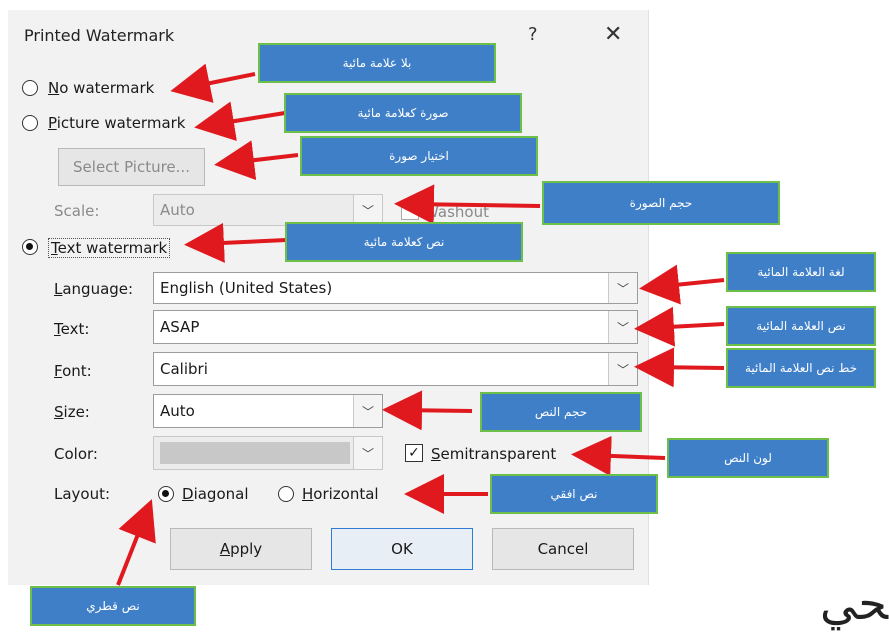 This screenshot has height=642, width=889. What do you see at coordinates (235, 242) in the screenshot?
I see `arrow-text-watermark` at bounding box center [235, 242].